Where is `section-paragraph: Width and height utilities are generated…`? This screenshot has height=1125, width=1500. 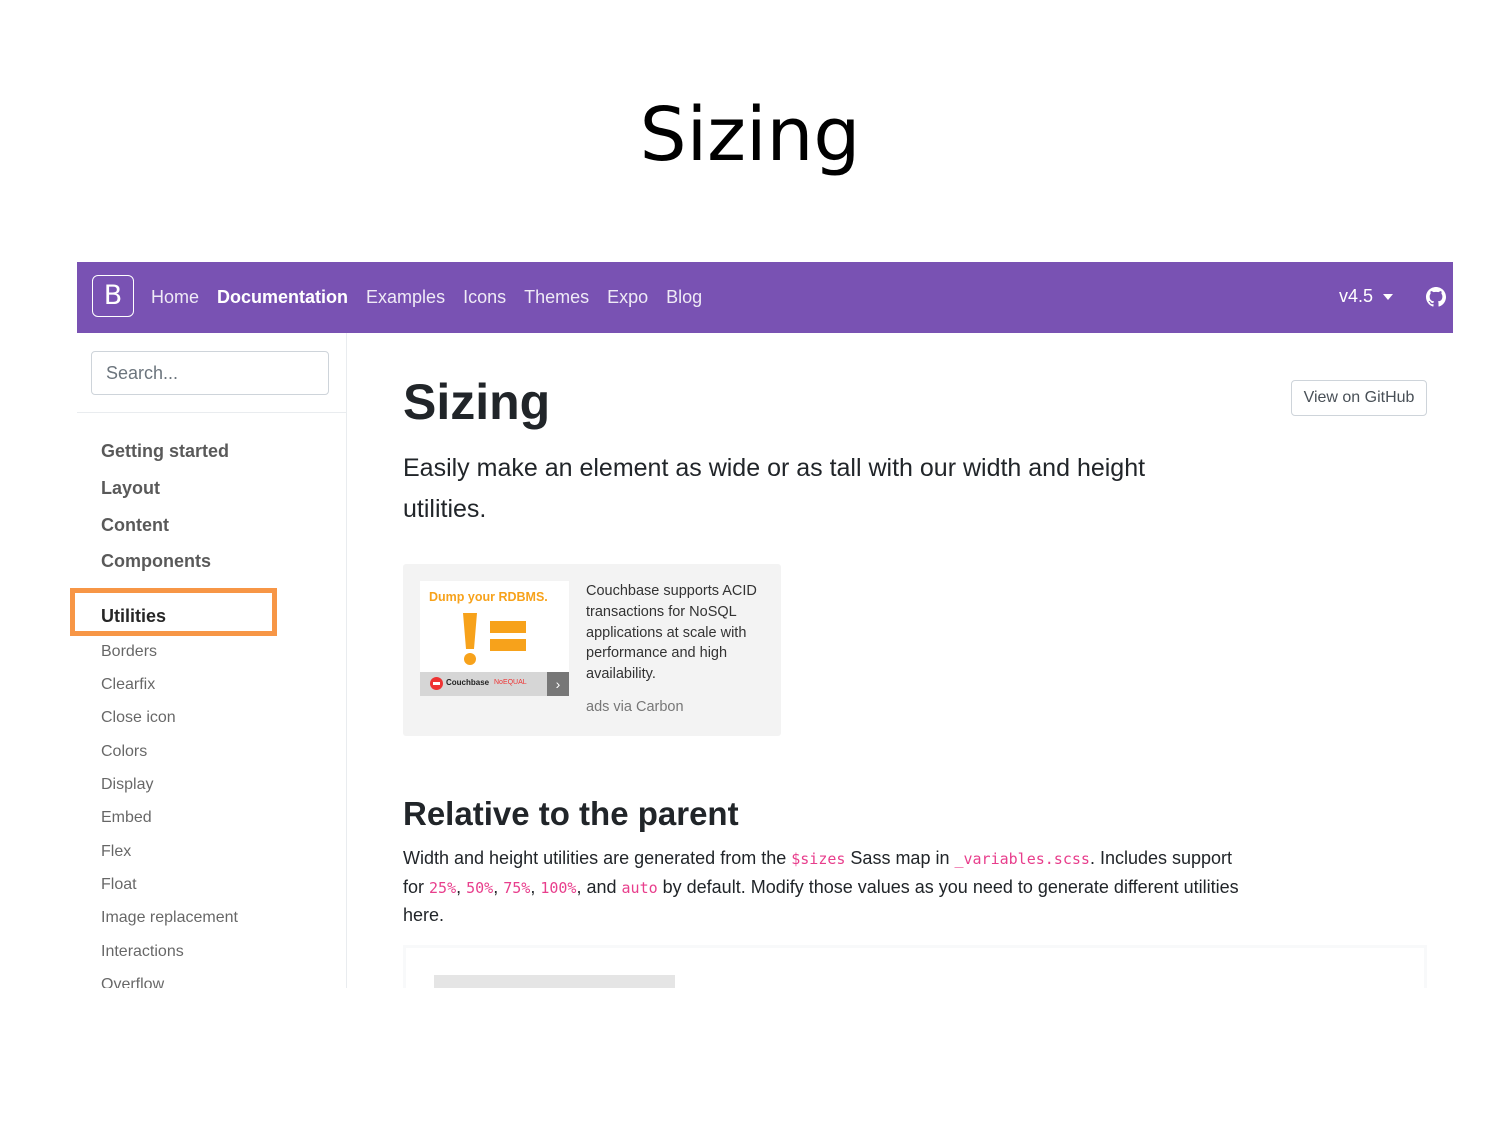 section-paragraph: Width and height utilities are generated… is located at coordinates (823, 887).